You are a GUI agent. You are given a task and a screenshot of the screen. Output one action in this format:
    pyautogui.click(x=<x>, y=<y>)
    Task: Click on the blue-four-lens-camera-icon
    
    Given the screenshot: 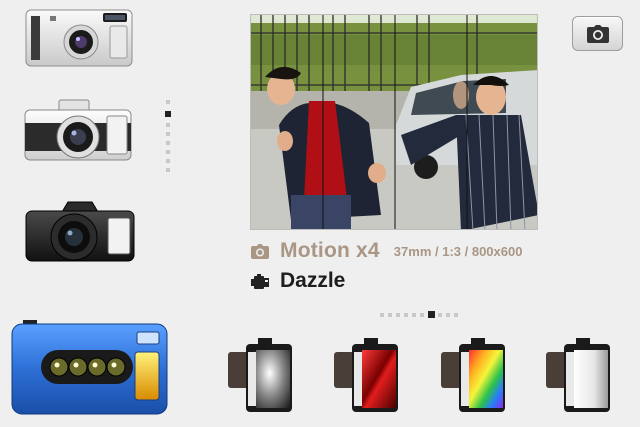 What is the action you would take?
    pyautogui.click(x=89, y=367)
    